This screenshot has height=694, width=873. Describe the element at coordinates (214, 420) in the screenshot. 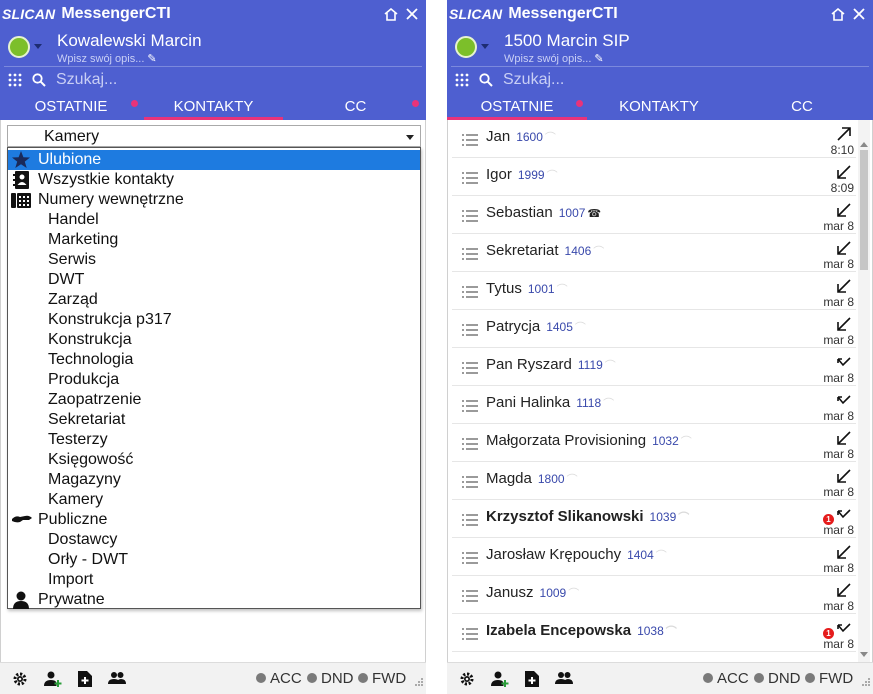

I see `dropdown-option-sekretariat: Sekretariat` at that location.